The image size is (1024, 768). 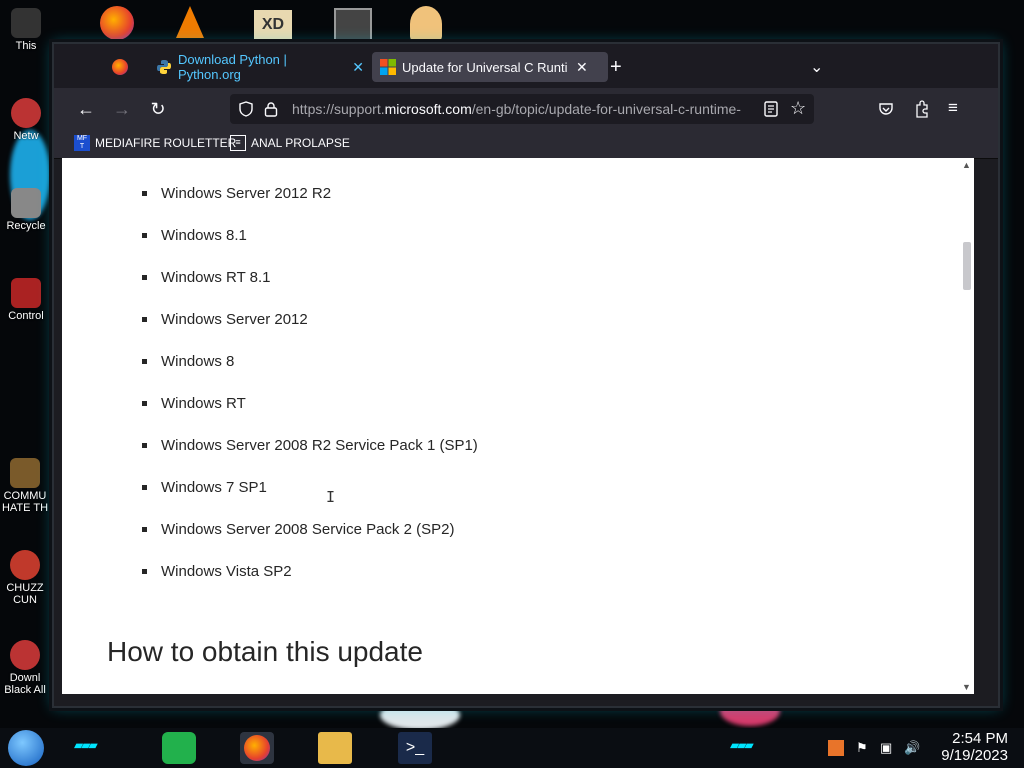 What do you see at coordinates (912, 748) in the screenshot?
I see `volume-icon: 🔊` at bounding box center [912, 748].